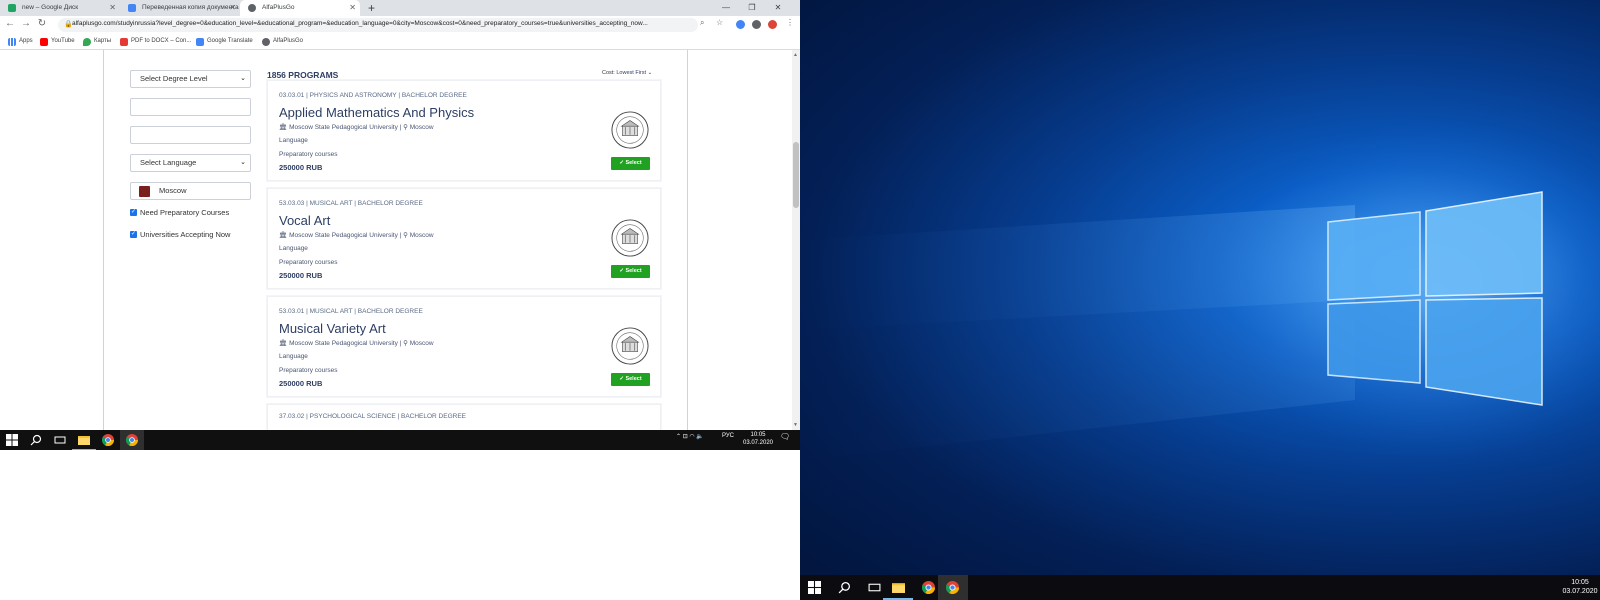 The width and height of the screenshot is (1600, 600). What do you see at coordinates (144, 191) in the screenshot?
I see `city-emblem-icon` at bounding box center [144, 191].